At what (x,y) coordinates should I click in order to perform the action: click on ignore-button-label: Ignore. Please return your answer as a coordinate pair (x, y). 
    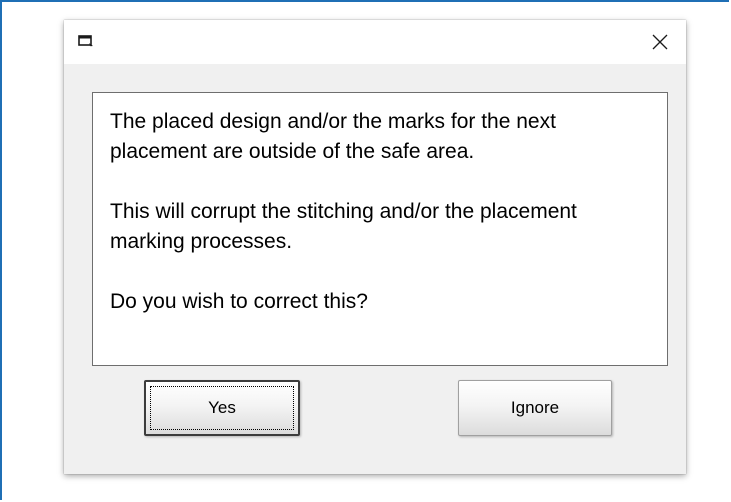
    Looking at the image, I should click on (535, 407).